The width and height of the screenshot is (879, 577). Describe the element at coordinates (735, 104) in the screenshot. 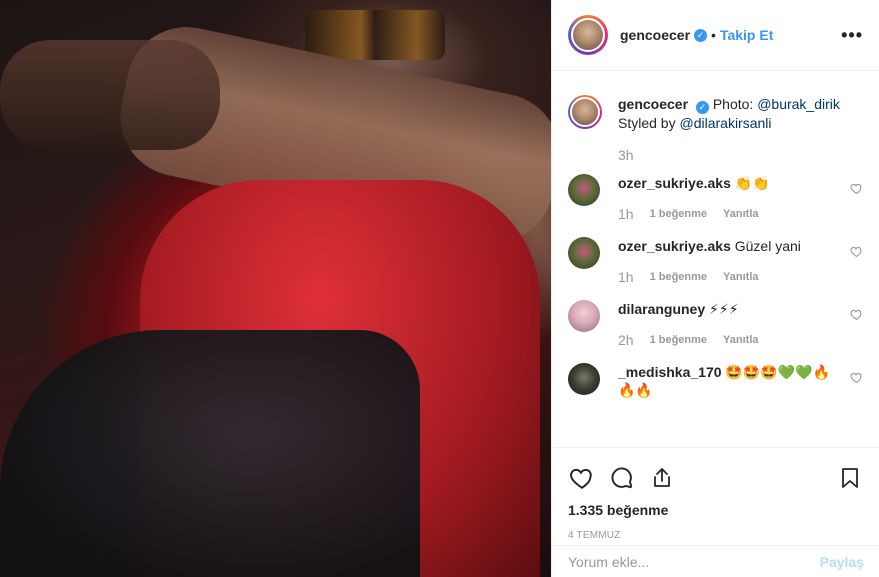

I see `caption-text-prefix: Photo:` at that location.